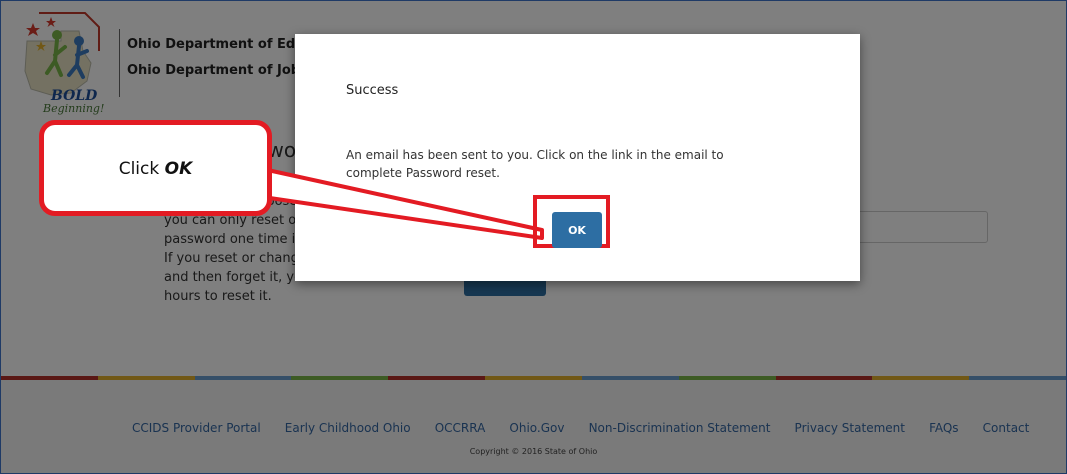 The image size is (1067, 474). I want to click on callout-prefix: Click, so click(141, 169).